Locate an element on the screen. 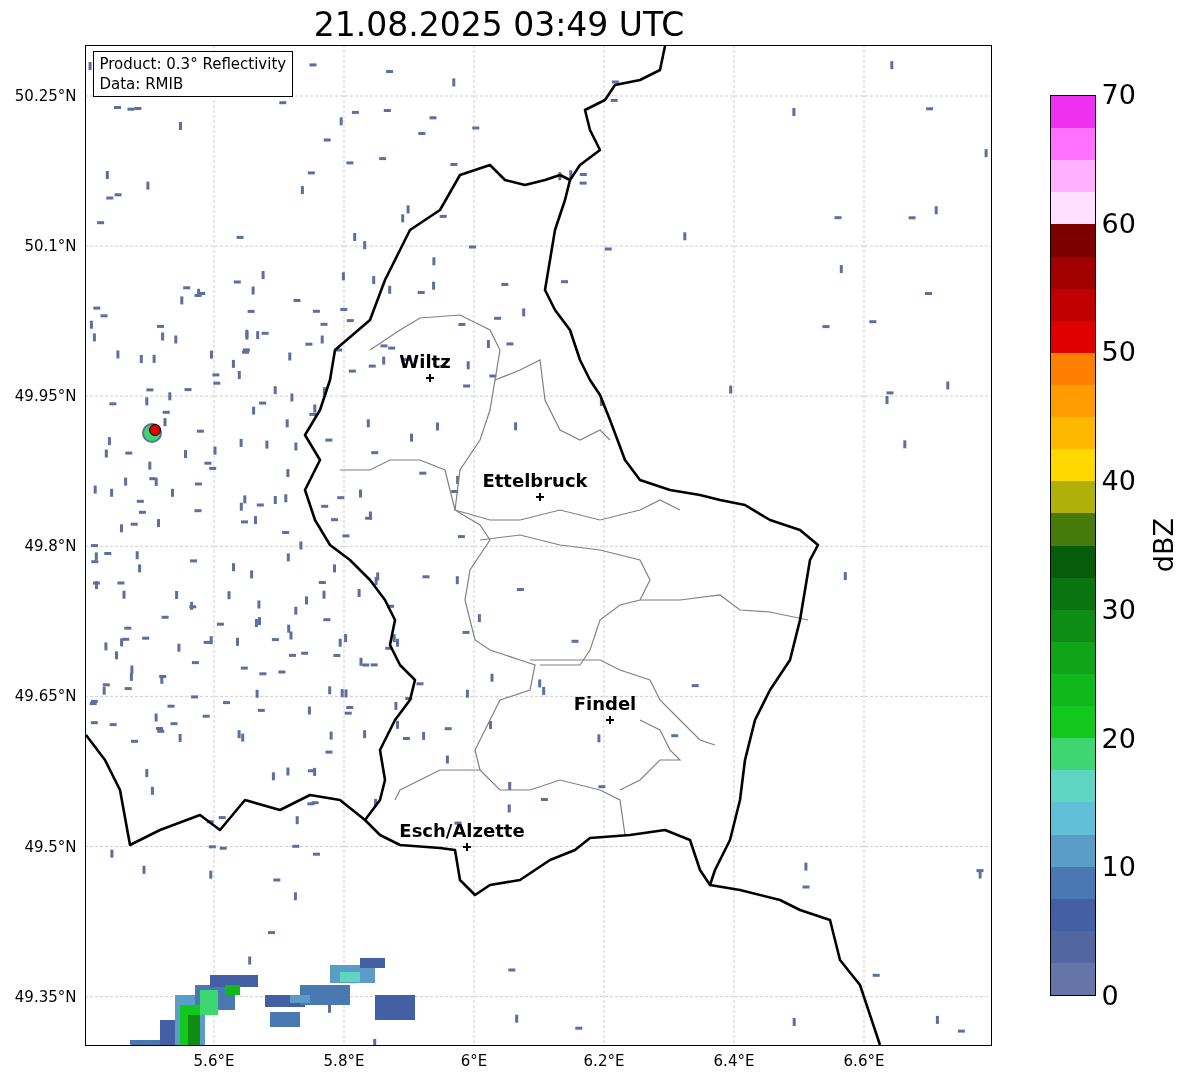 The width and height of the screenshot is (1184, 1081). chart-title: 21.08.2025 03:49 UTC is located at coordinates (499, 22).